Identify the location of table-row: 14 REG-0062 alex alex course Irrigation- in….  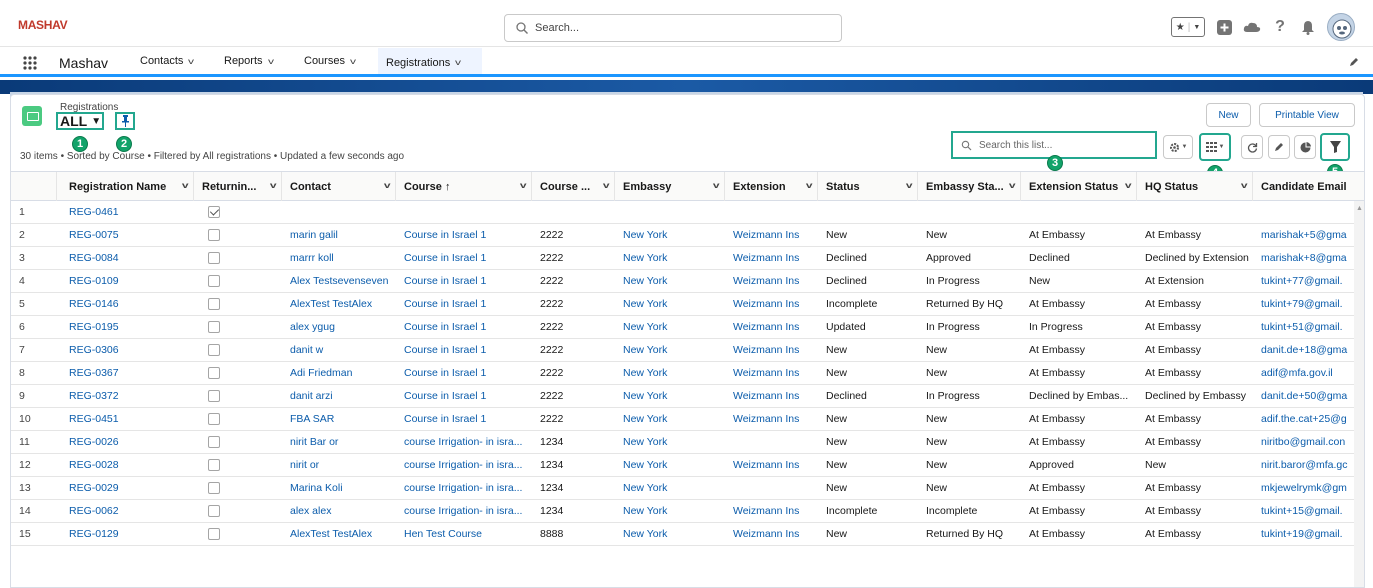
(687, 511).